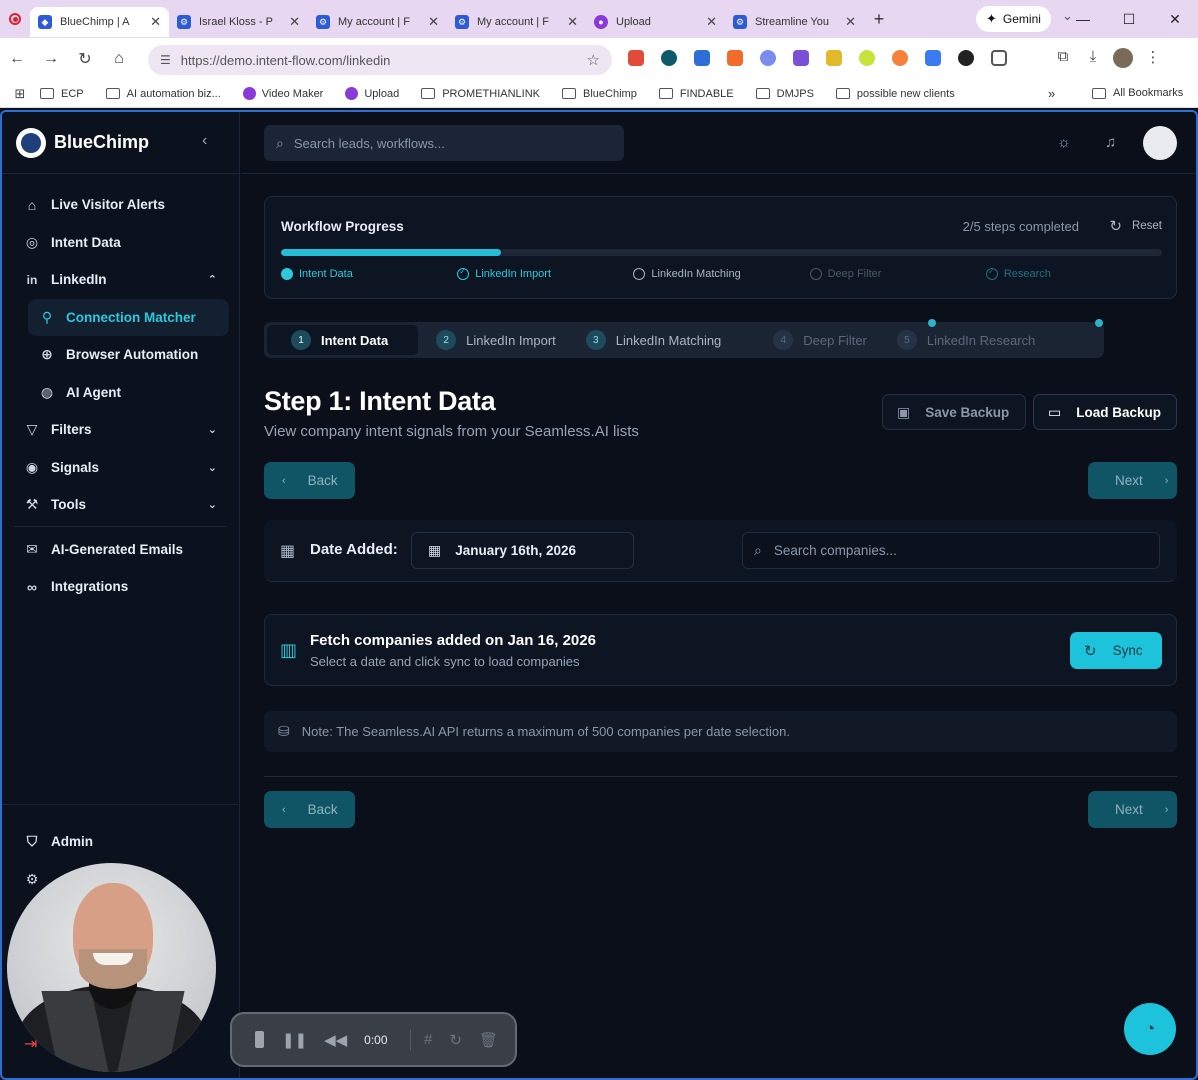  What do you see at coordinates (1051, 93) in the screenshot?
I see `more-bookmarks-icon: »` at bounding box center [1051, 93].